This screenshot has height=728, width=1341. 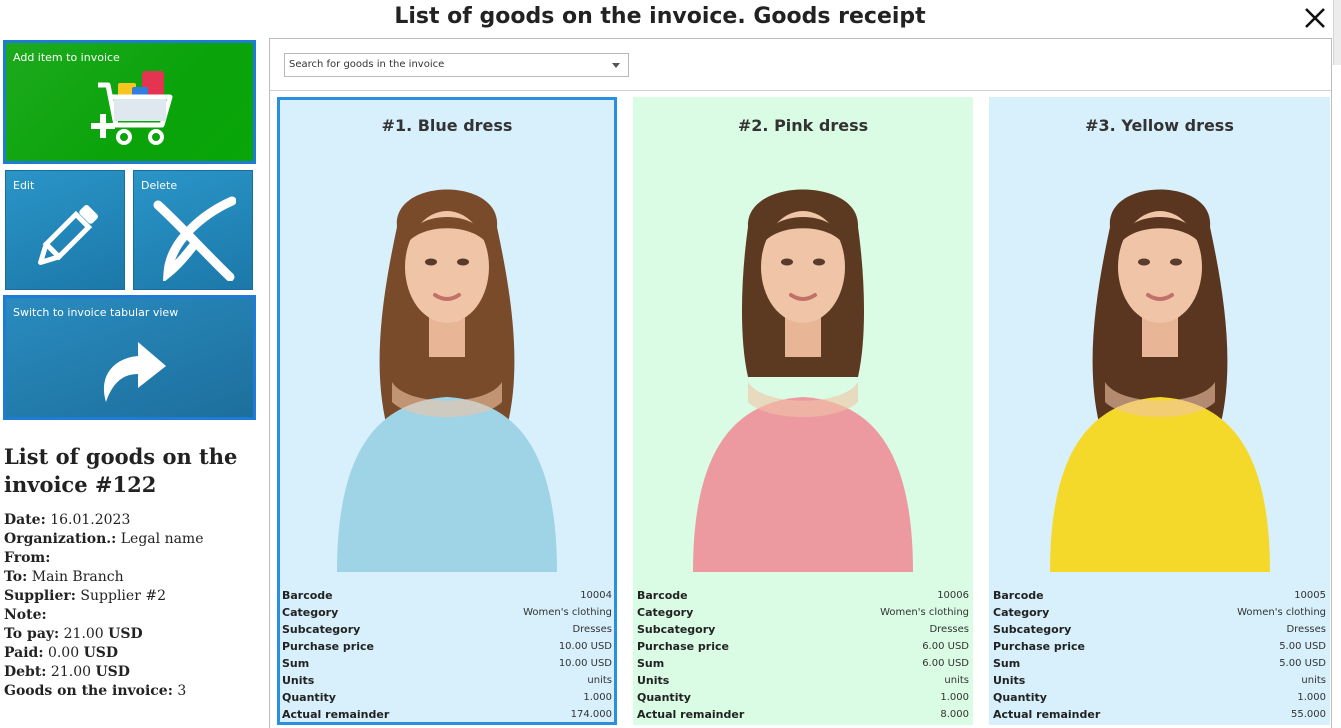 What do you see at coordinates (447, 595) in the screenshot?
I see `attribute-row: Barcode 10004` at bounding box center [447, 595].